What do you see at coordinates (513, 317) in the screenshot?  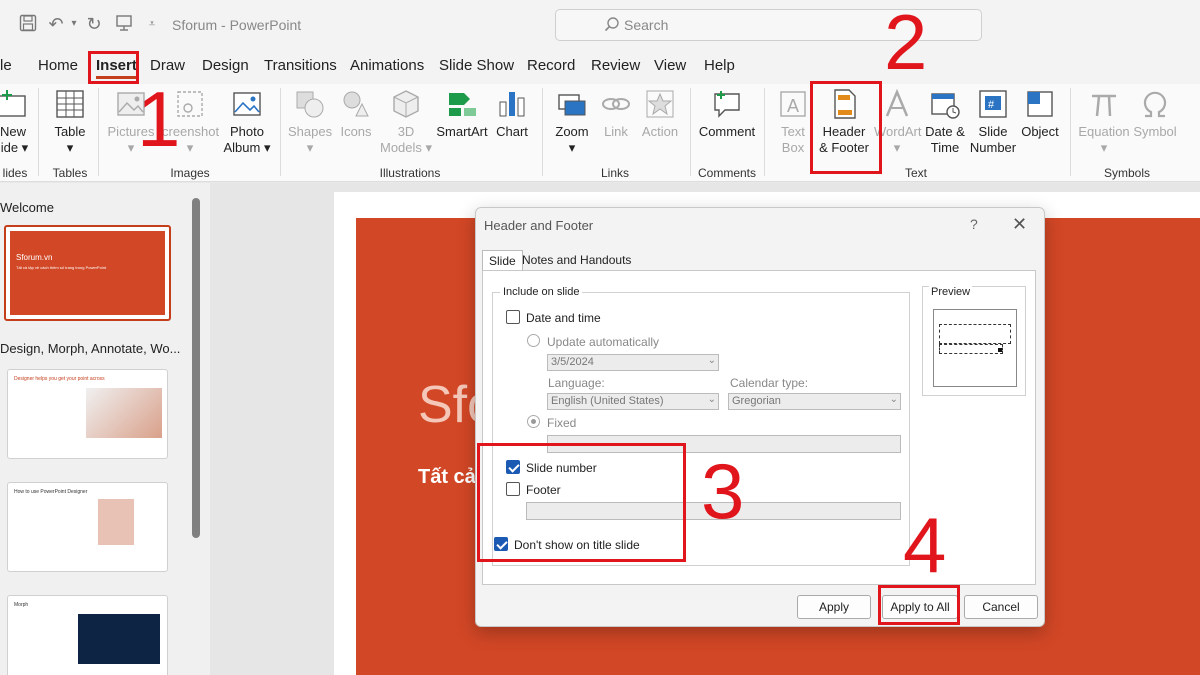 I see `date-time-checkbox` at bounding box center [513, 317].